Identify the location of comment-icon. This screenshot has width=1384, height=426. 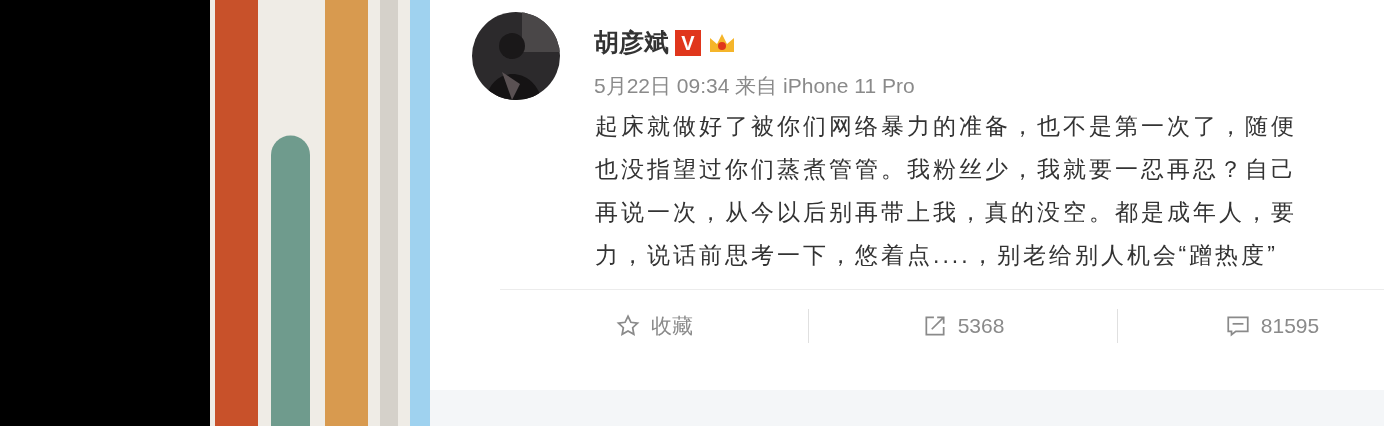
(1237, 326).